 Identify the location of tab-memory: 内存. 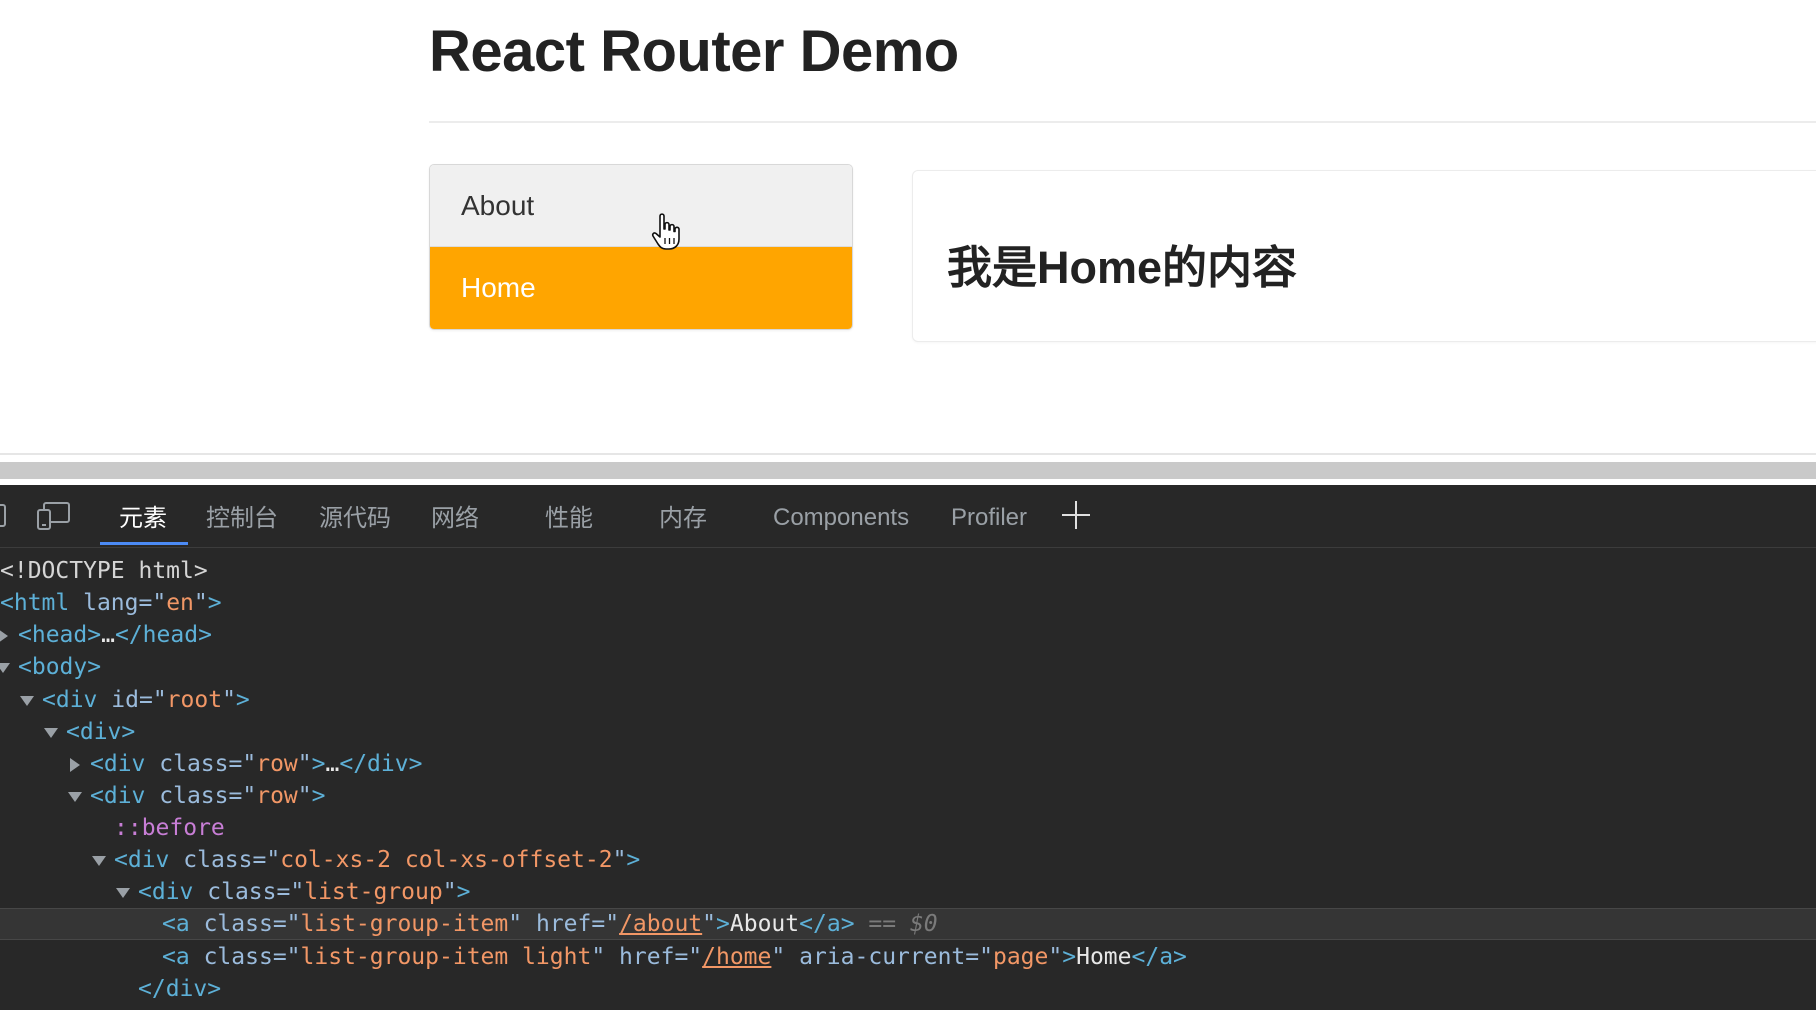
(683, 515).